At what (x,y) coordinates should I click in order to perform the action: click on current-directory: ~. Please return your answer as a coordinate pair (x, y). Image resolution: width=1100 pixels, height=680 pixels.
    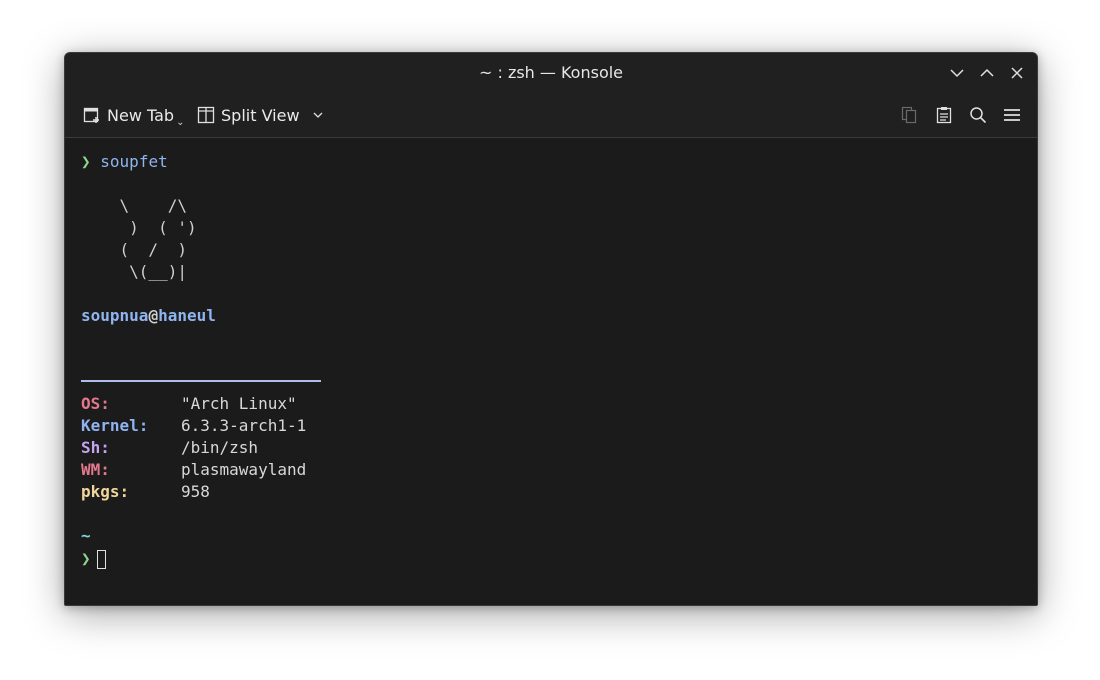
    Looking at the image, I should click on (86, 535).